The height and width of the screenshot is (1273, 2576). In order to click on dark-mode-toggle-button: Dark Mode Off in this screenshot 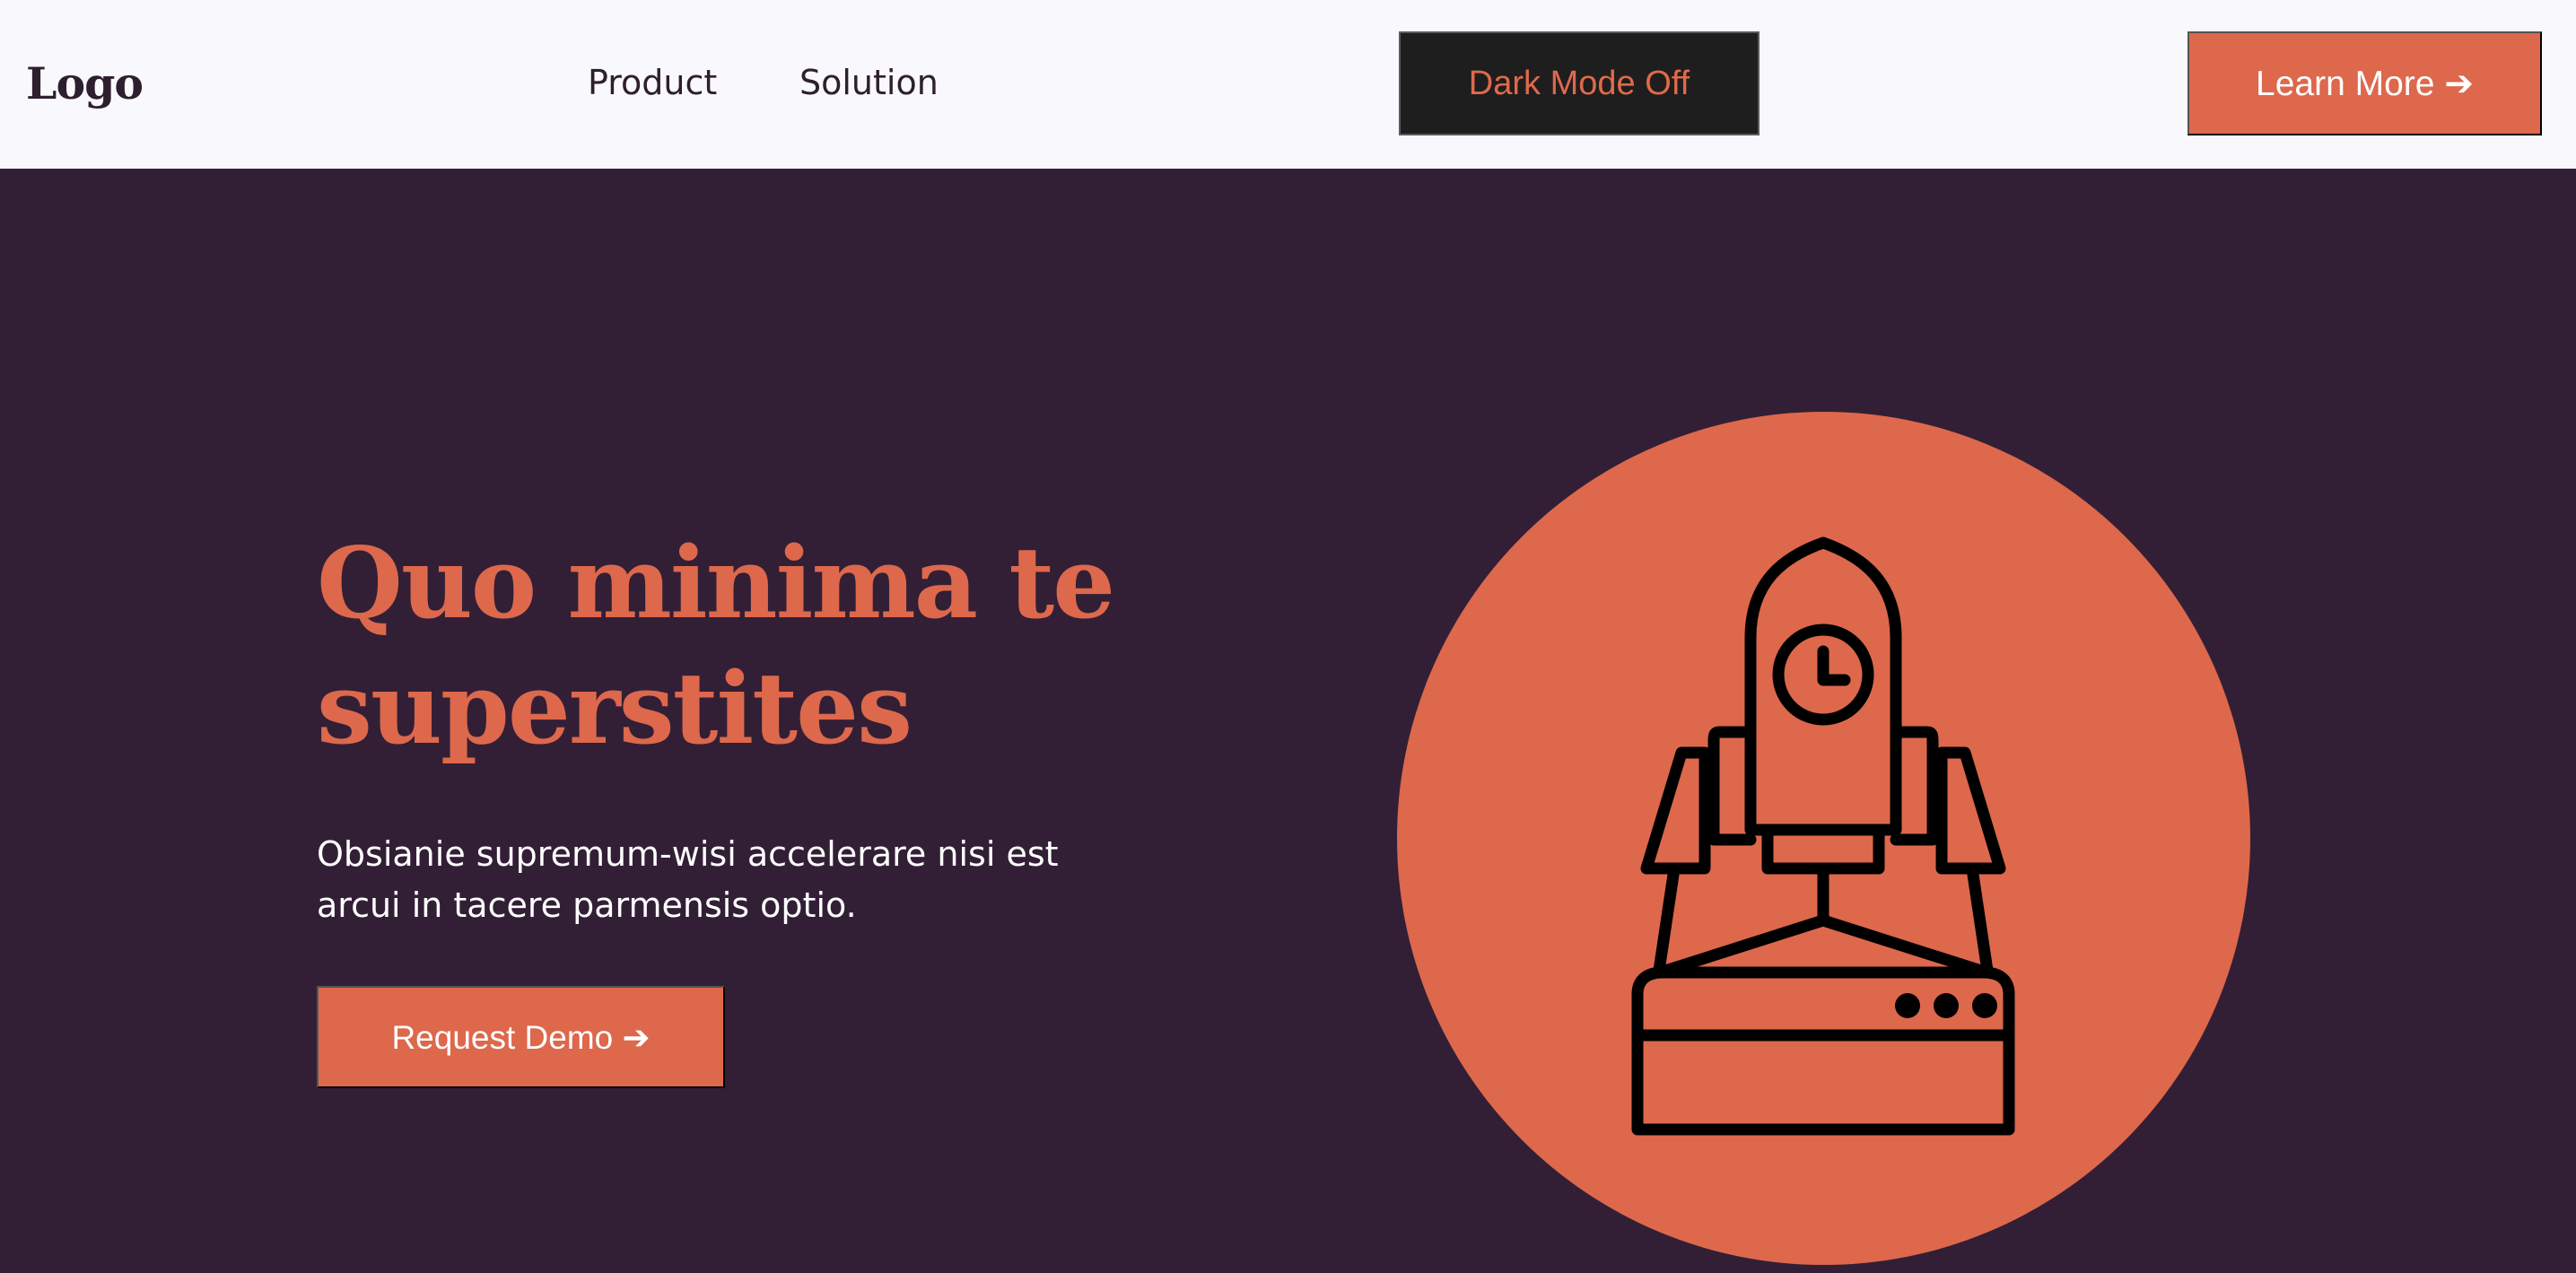, I will do `click(1580, 83)`.